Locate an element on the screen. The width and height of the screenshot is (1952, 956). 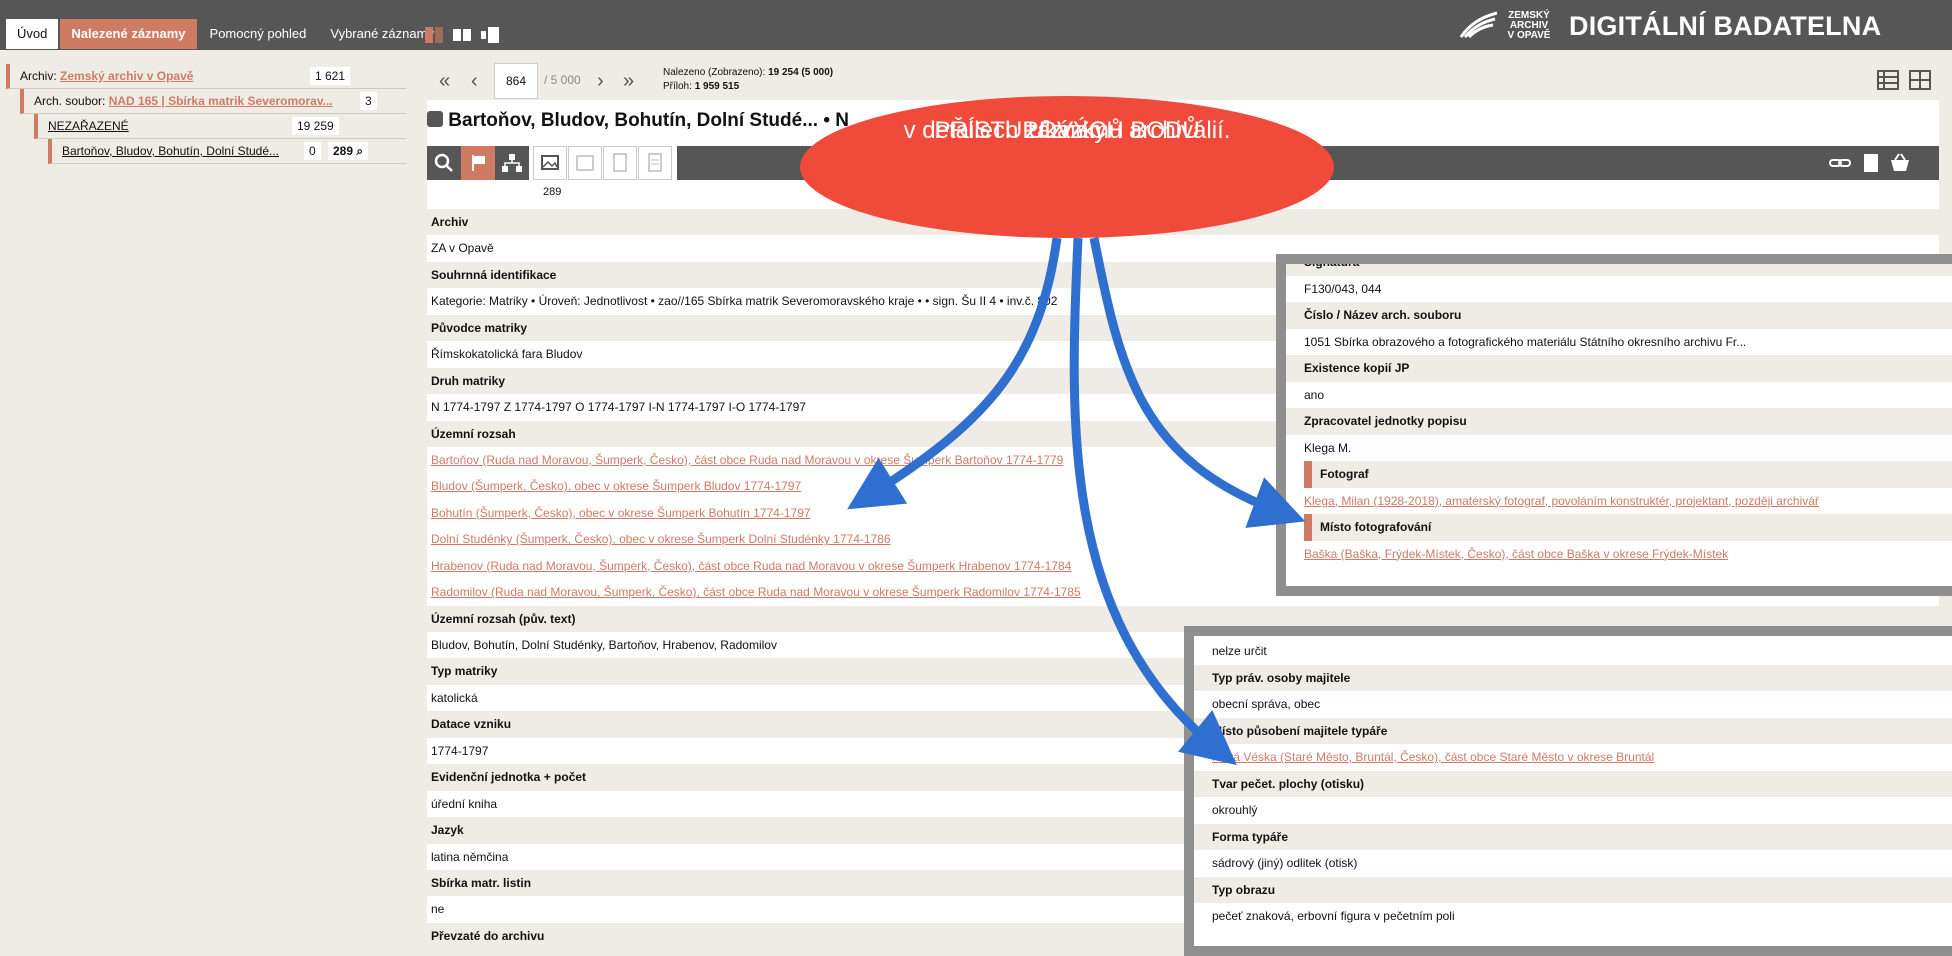
callout-line-3: v detailech záznamů archiválií. is located at coordinates (1067, 130).